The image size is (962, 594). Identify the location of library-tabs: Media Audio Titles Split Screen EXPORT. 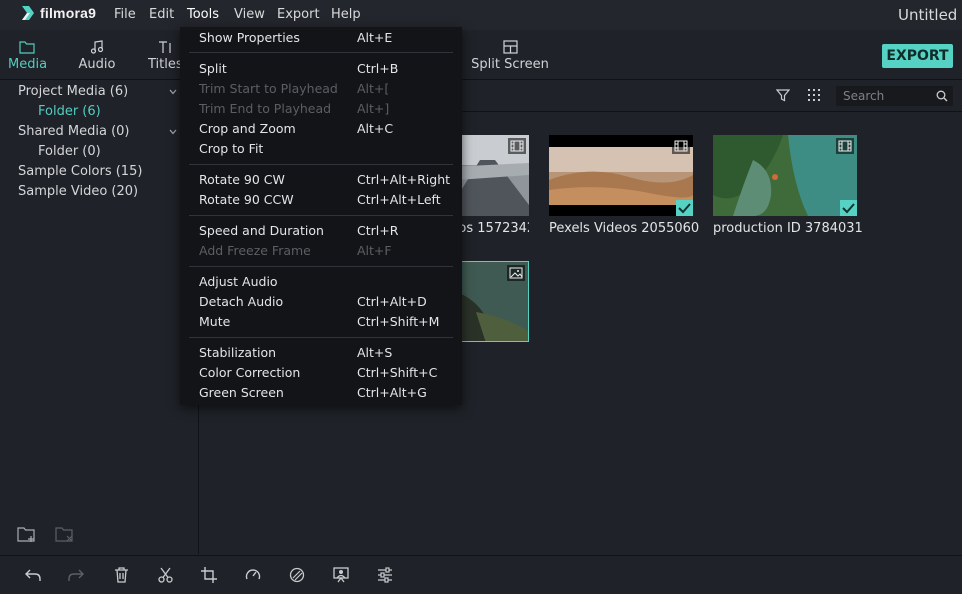
(481, 55).